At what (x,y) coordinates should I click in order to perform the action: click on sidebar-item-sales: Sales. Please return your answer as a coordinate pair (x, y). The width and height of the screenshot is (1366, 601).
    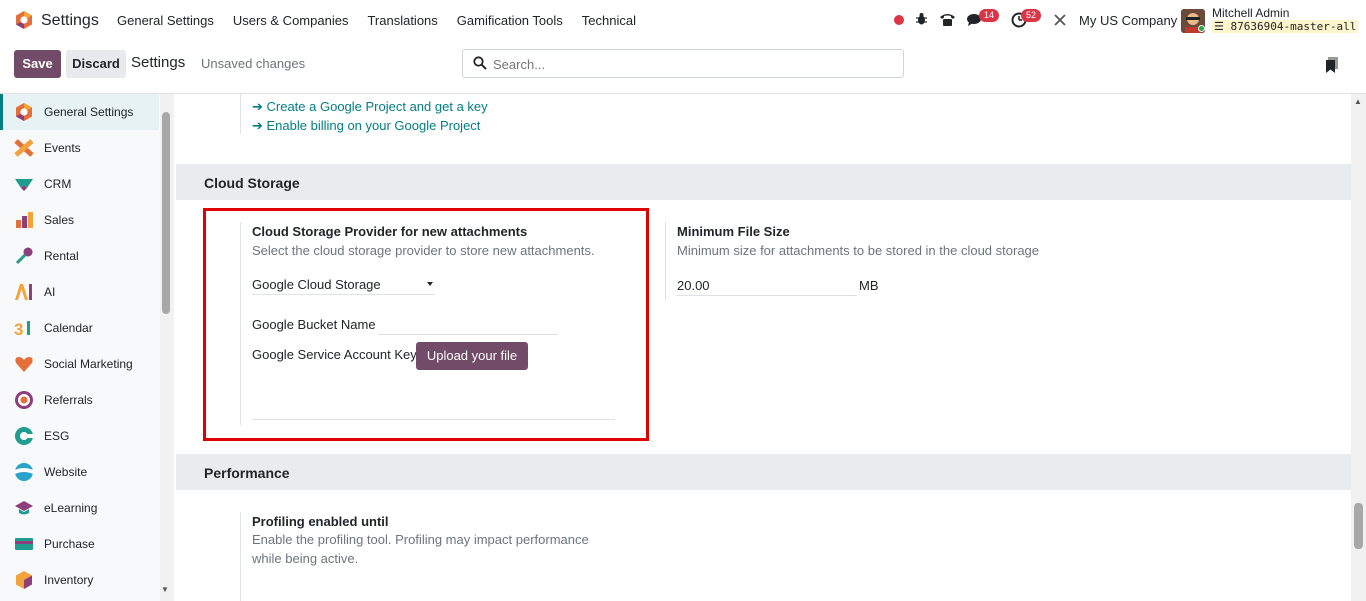
    Looking at the image, I should click on (79, 220).